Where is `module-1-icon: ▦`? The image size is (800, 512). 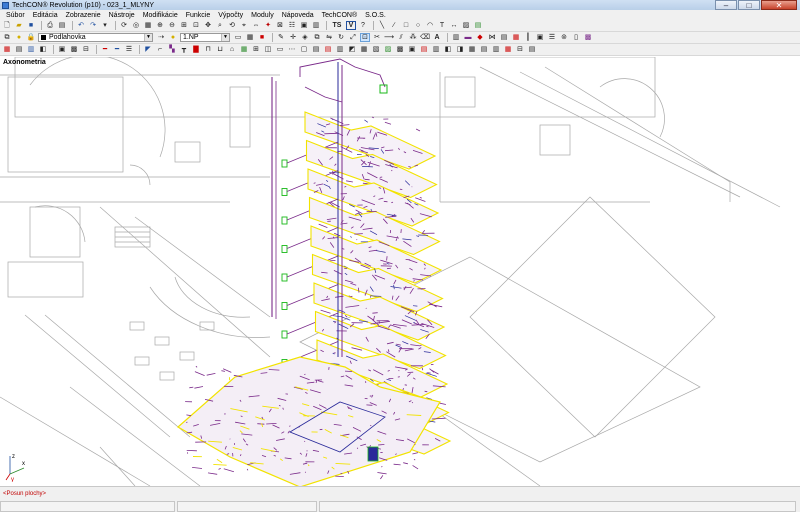 module-1-icon: ▦ is located at coordinates (7, 49).